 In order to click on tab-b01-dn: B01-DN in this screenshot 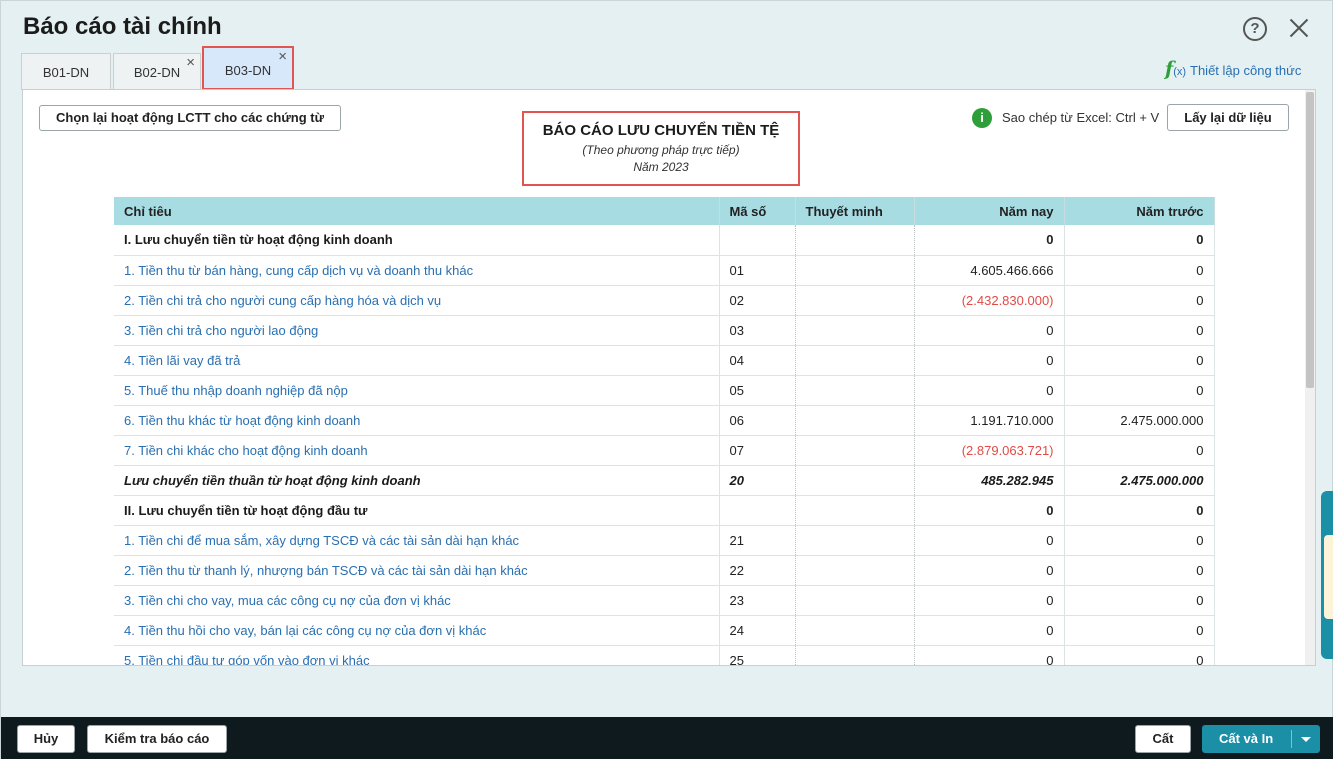, I will do `click(66, 71)`.